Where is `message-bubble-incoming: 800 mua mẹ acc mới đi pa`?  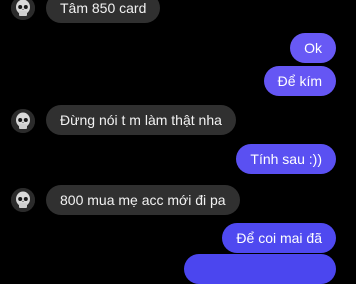
message-bubble-incoming: 800 mua mẹ acc mới đi pa is located at coordinates (143, 200).